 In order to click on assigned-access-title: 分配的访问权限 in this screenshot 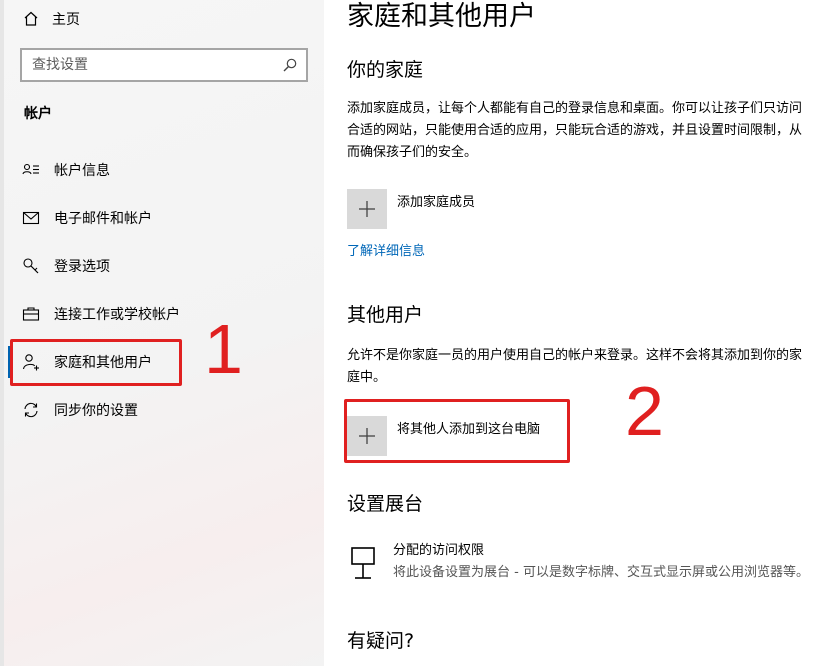, I will do `click(439, 550)`.